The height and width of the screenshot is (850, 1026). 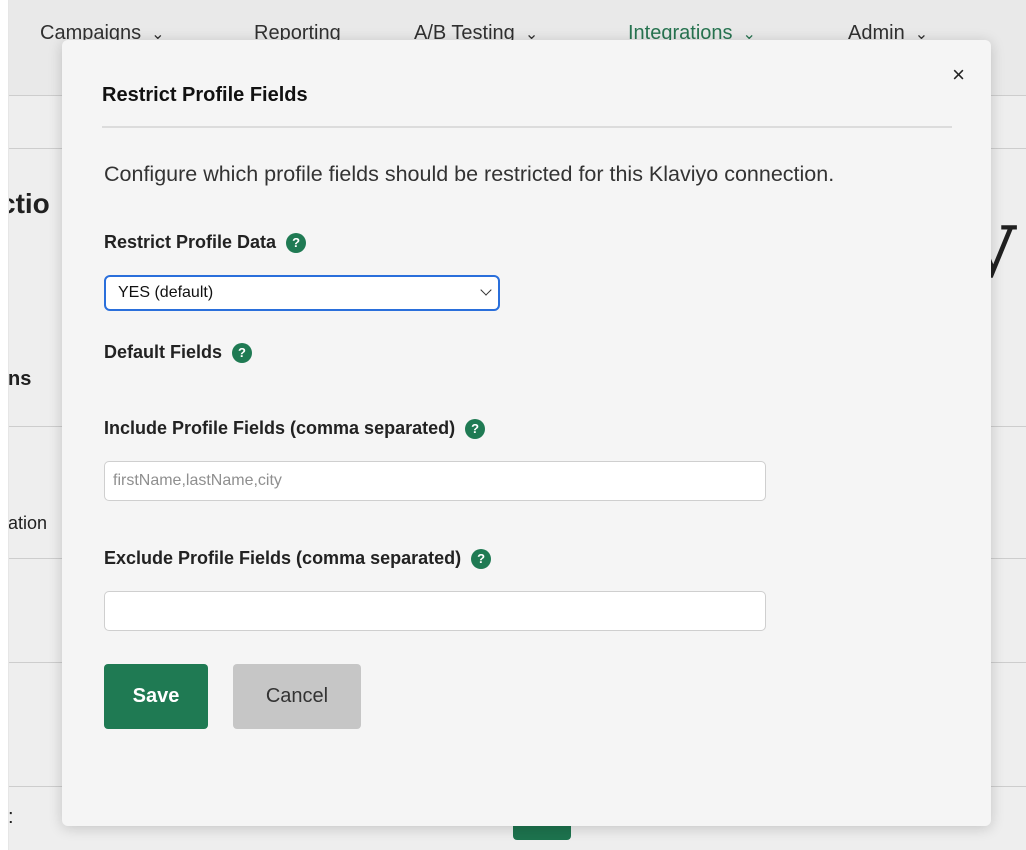 What do you see at coordinates (435, 611) in the screenshot?
I see `exclude-profile-fields-input` at bounding box center [435, 611].